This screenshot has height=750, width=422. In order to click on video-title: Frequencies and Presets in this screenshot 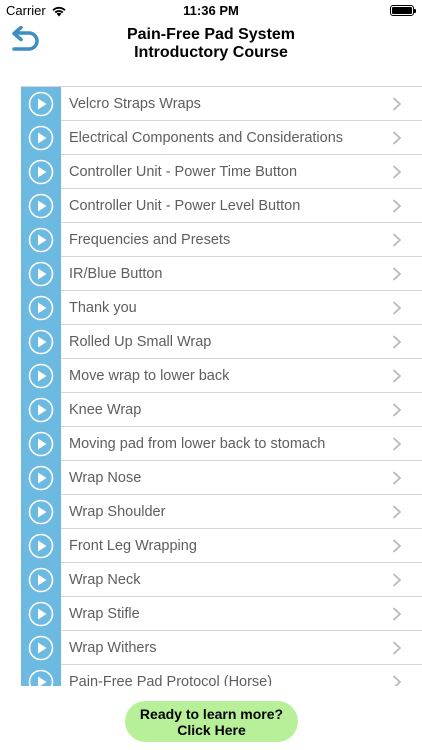, I will do `click(150, 239)`.